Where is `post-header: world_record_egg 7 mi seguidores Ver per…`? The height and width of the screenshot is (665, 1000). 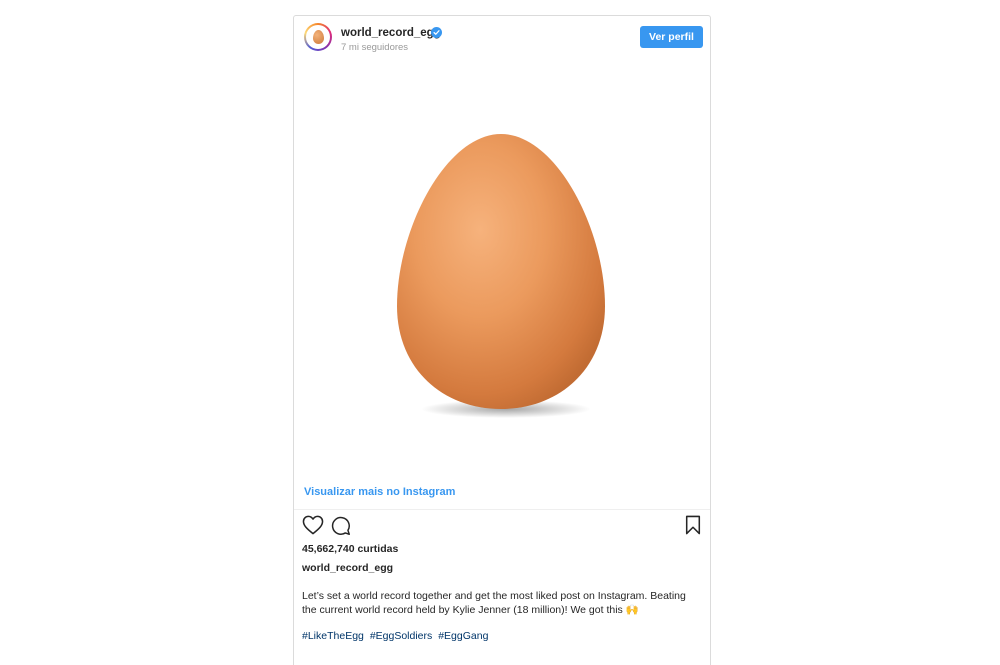 post-header: world_record_egg 7 mi seguidores Ver per… is located at coordinates (502, 40).